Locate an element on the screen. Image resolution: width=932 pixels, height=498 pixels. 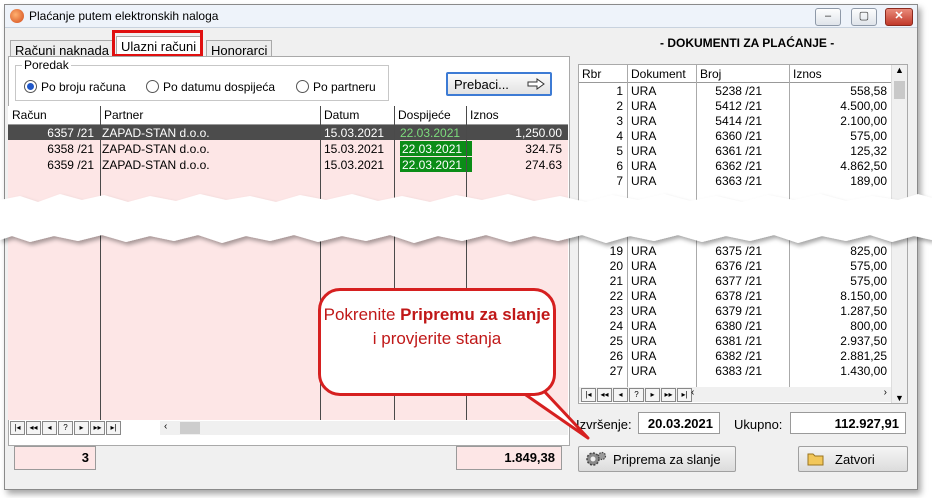
title-bar: Plaćanje putem elektronskih naloga ‒ ▢ ✕ is located at coordinates (461, 16).